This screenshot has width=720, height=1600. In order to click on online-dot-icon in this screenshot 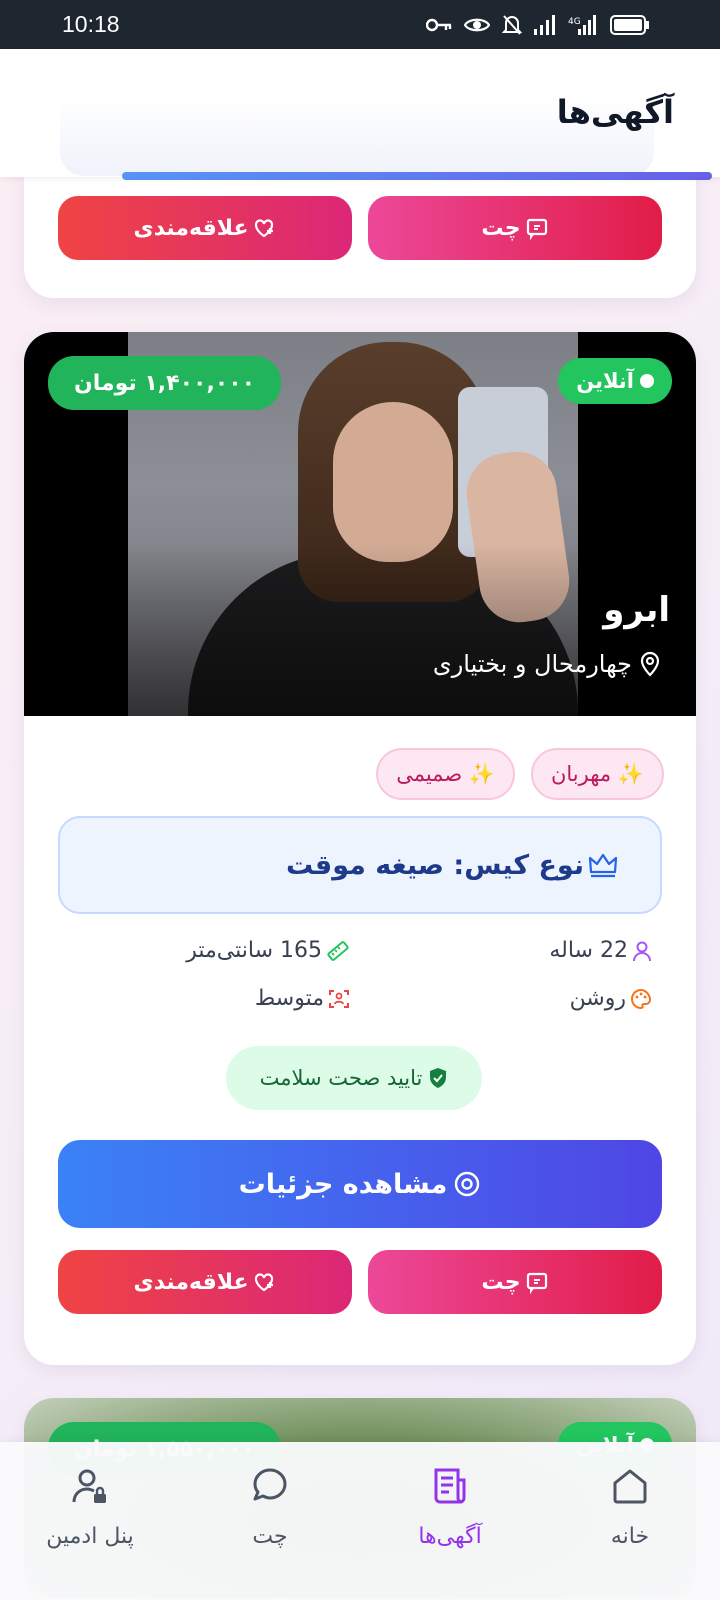, I will do `click(647, 381)`.